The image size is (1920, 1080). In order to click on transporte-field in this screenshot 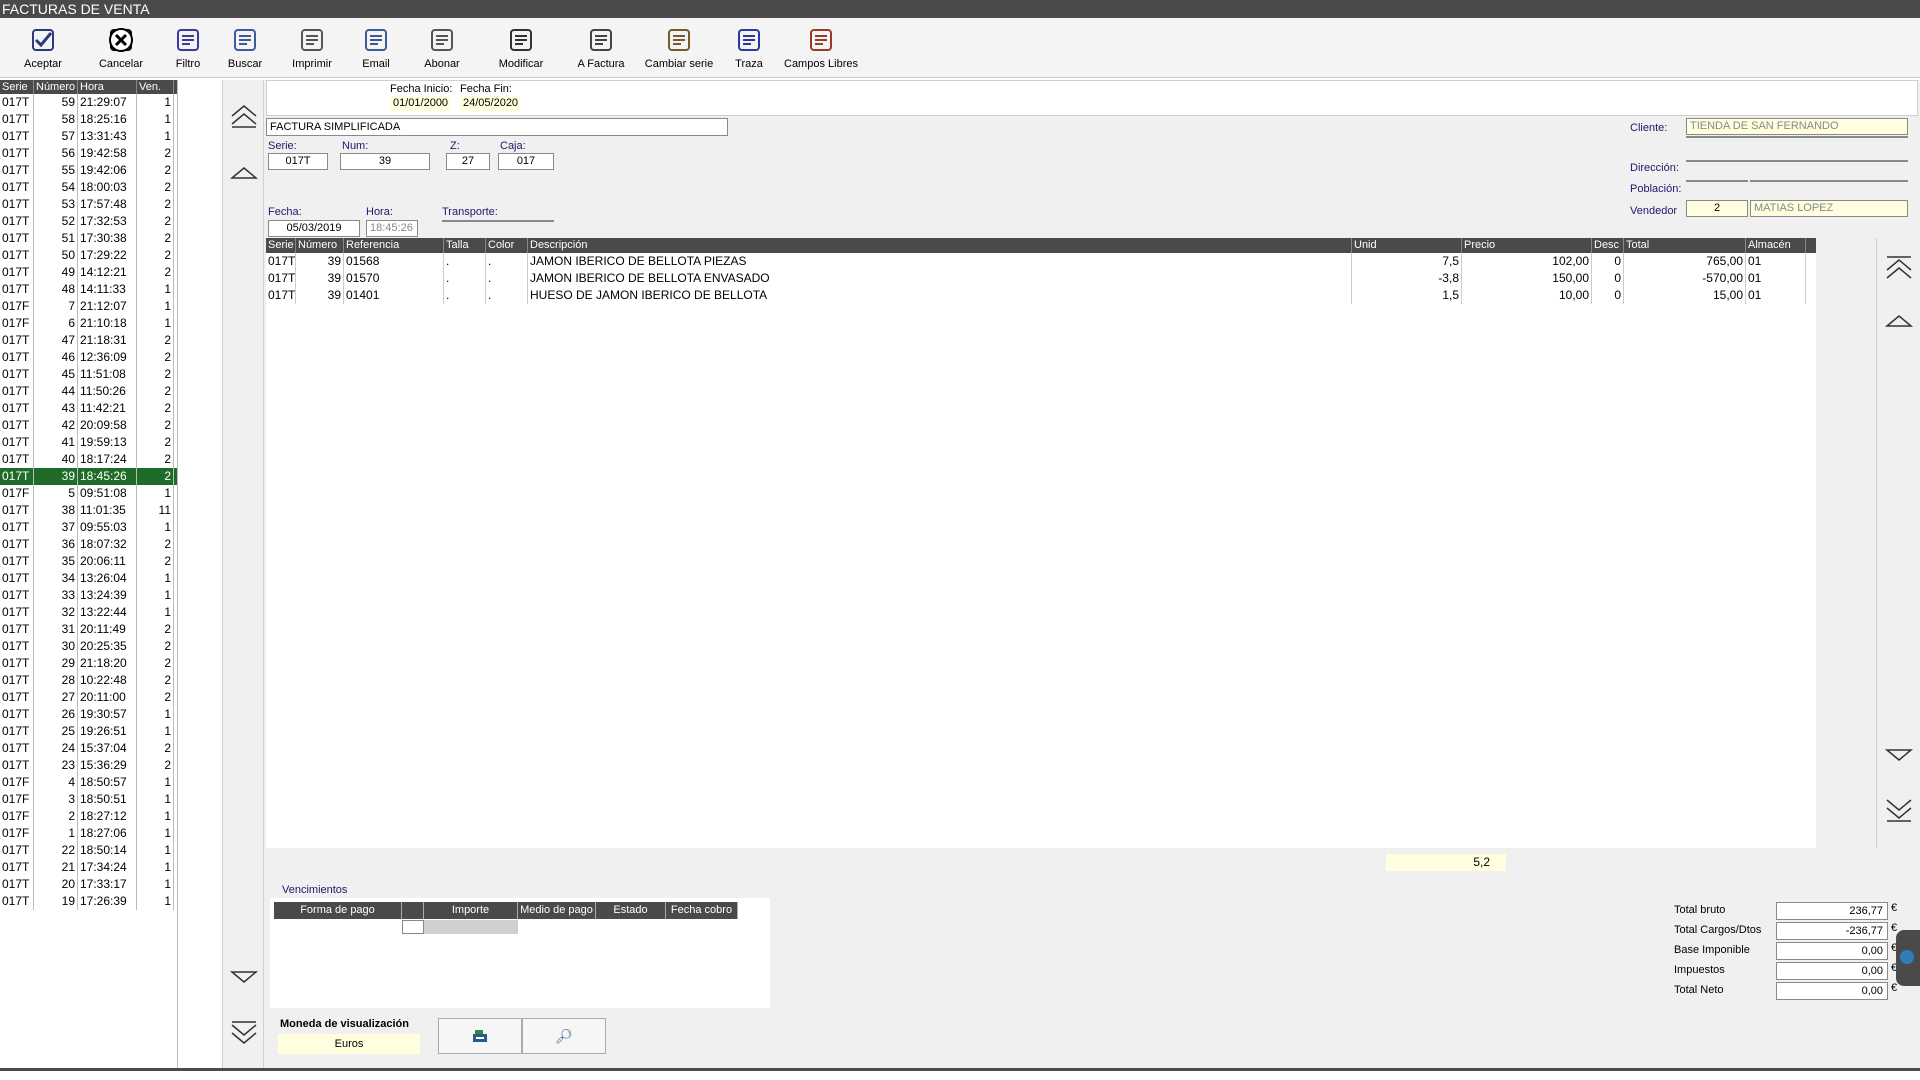, I will do `click(498, 221)`.